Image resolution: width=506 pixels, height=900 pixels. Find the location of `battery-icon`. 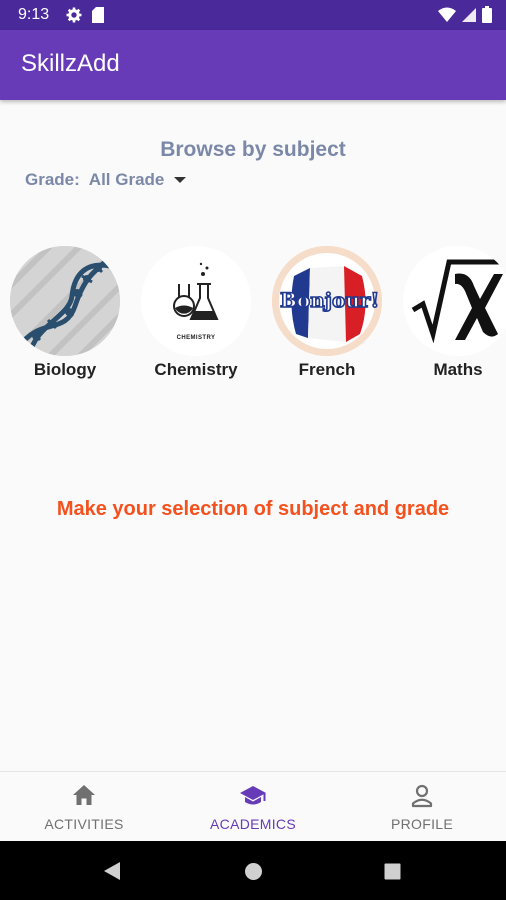

battery-icon is located at coordinates (487, 17).